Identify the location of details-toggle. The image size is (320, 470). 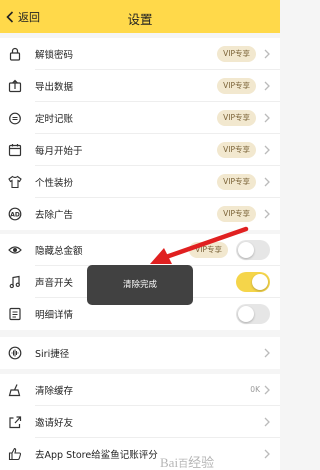
(253, 314).